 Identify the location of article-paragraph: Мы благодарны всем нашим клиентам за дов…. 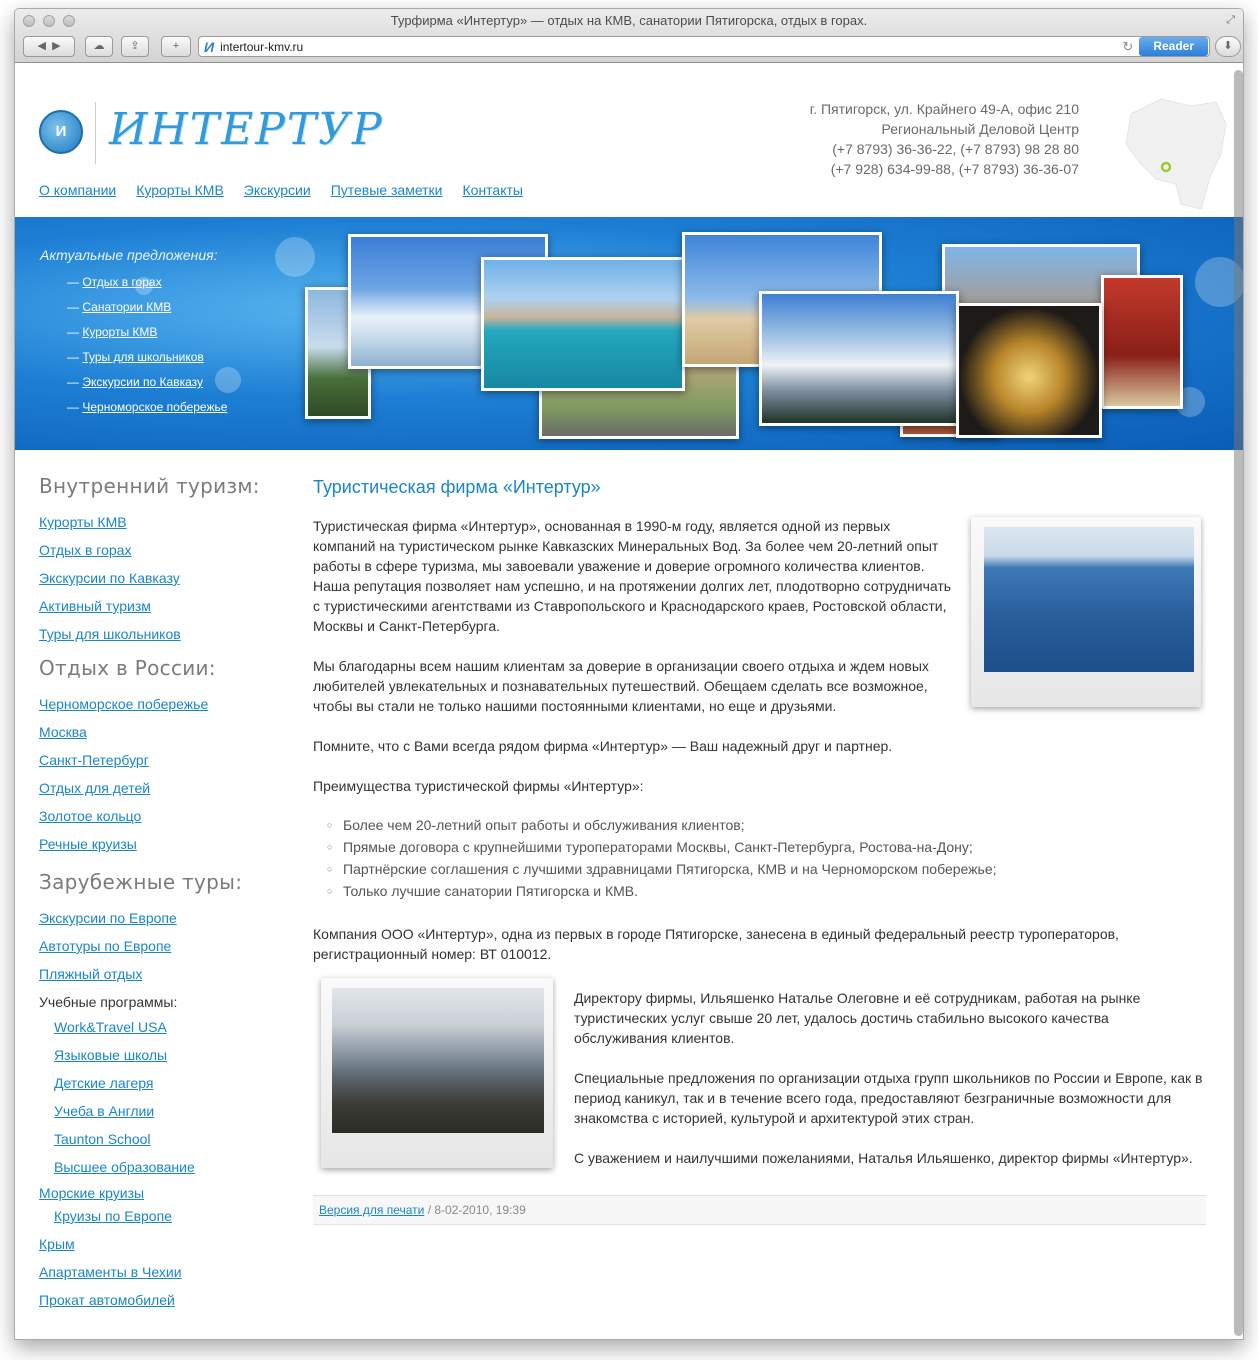
(621, 686).